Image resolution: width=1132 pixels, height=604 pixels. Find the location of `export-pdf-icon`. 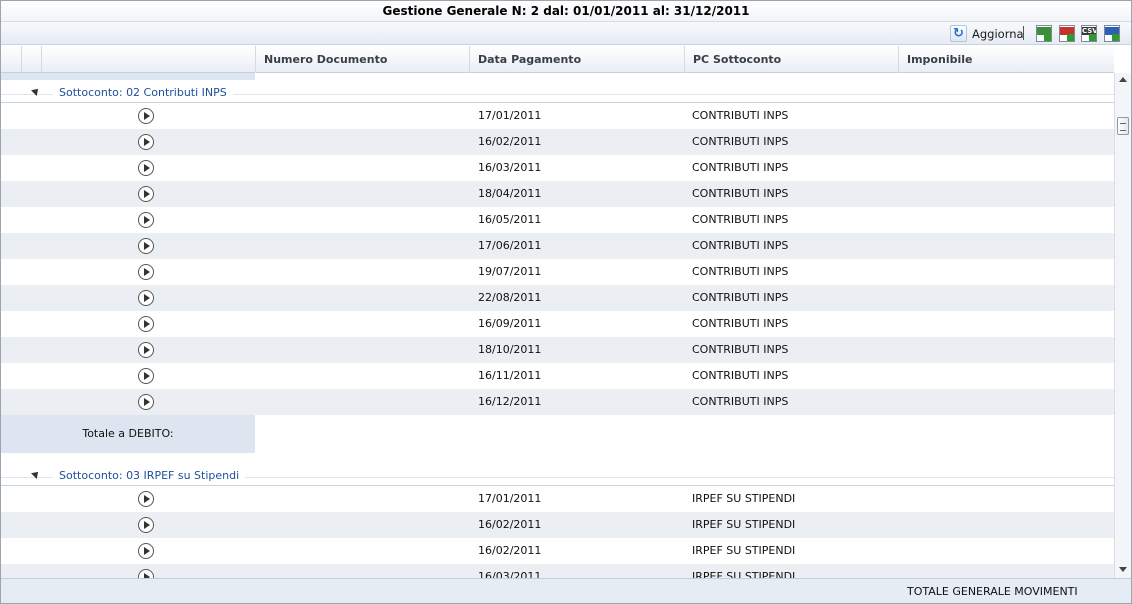

export-pdf-icon is located at coordinates (1067, 33).